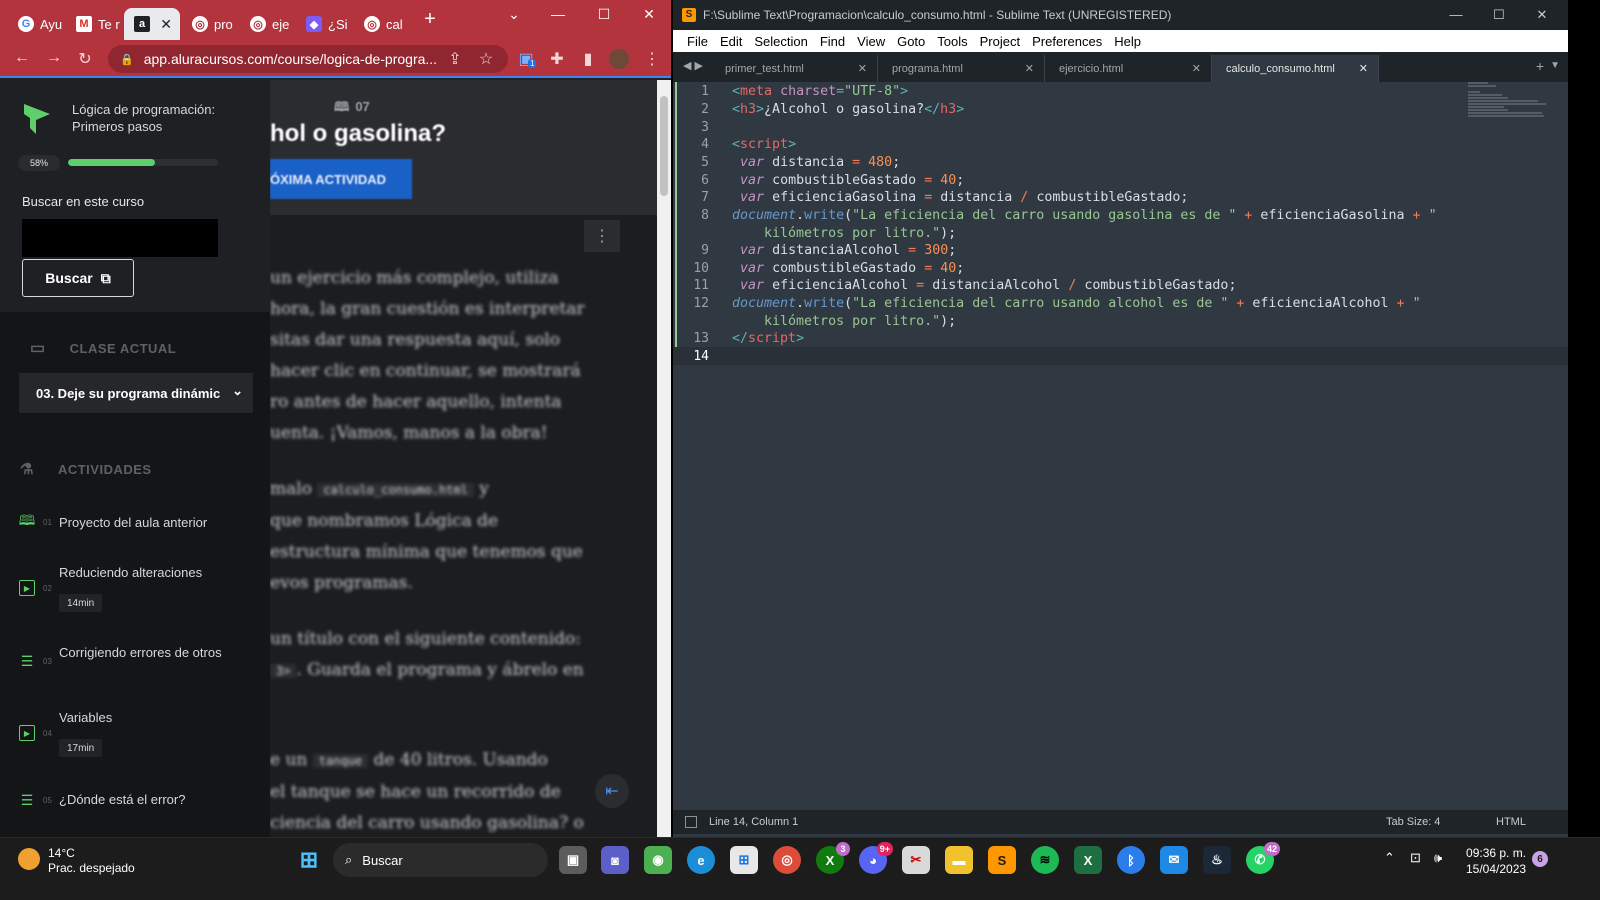  Describe the element at coordinates (1540, 859) in the screenshot. I see `notification-badge: 6` at that location.